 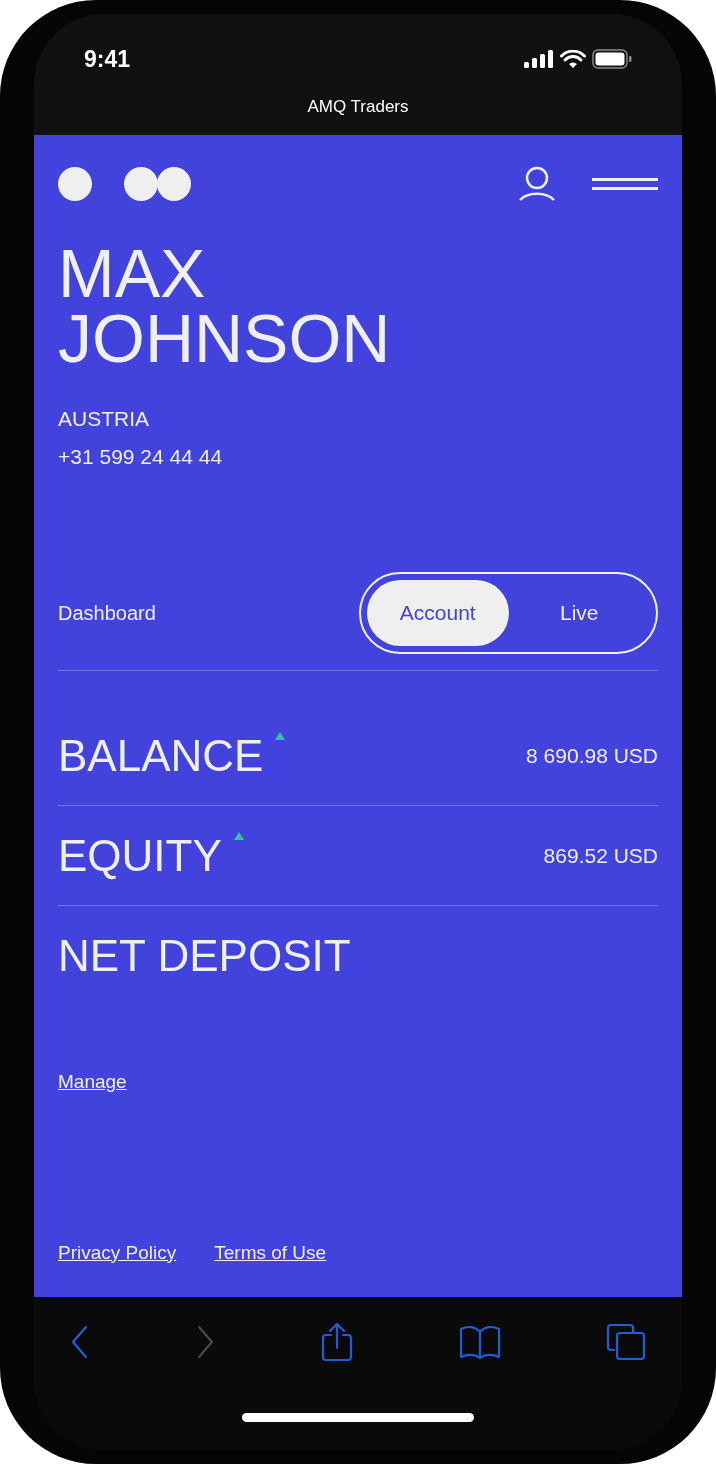 What do you see at coordinates (204, 956) in the screenshot?
I see `metric-label: NET DEPOSIT` at bounding box center [204, 956].